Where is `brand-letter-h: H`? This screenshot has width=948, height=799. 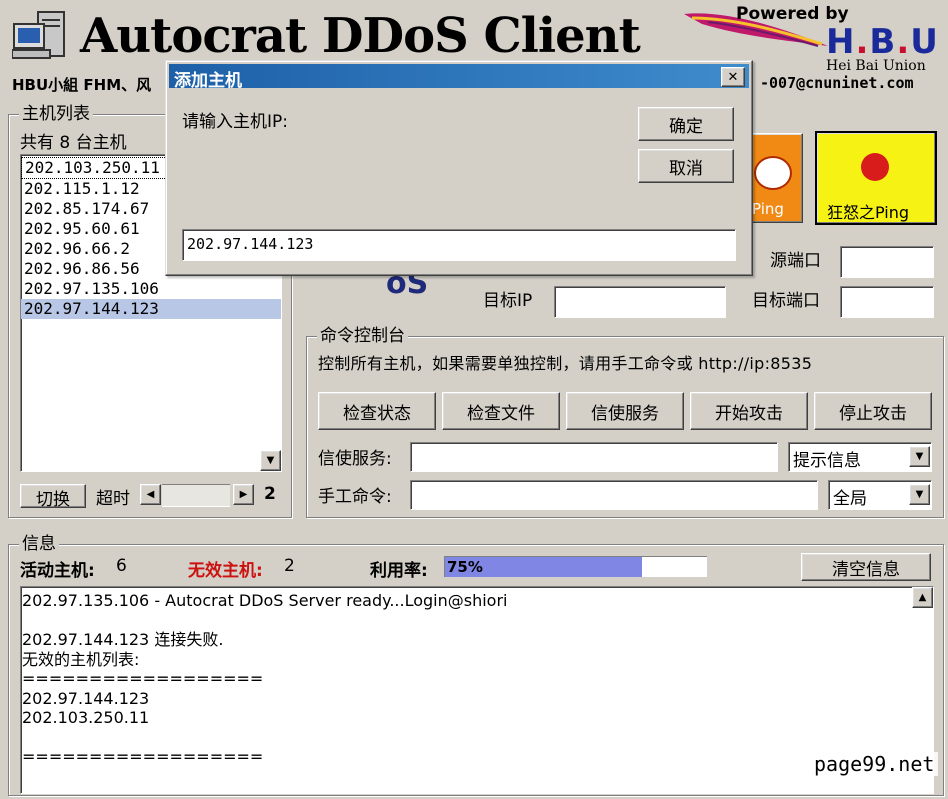 brand-letter-h: H is located at coordinates (841, 42).